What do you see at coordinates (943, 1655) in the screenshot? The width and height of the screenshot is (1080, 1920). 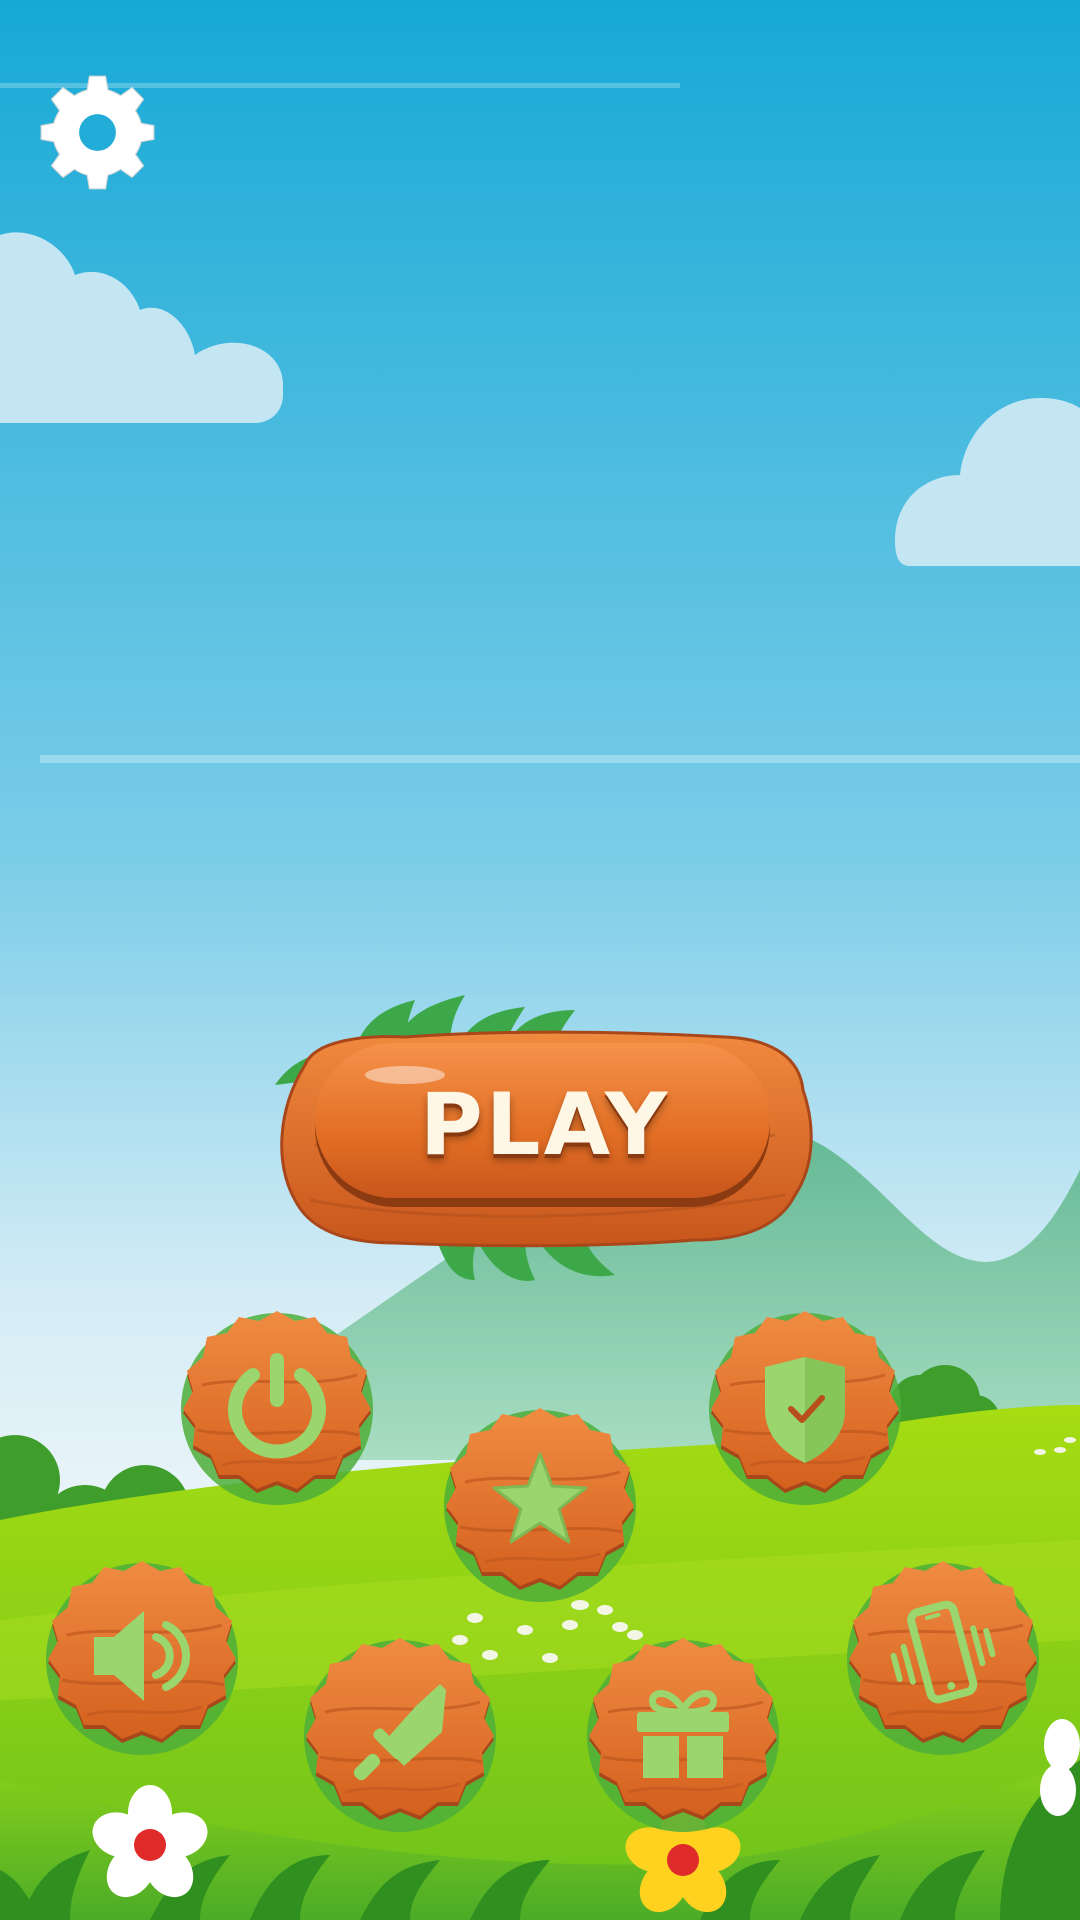 I see `vibration-button` at bounding box center [943, 1655].